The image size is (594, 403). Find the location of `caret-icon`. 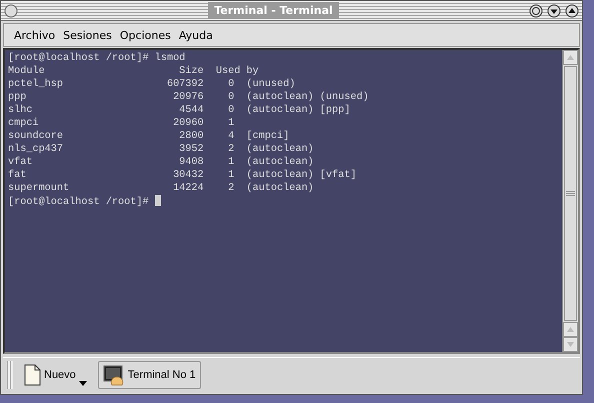

caret-icon is located at coordinates (82, 383).